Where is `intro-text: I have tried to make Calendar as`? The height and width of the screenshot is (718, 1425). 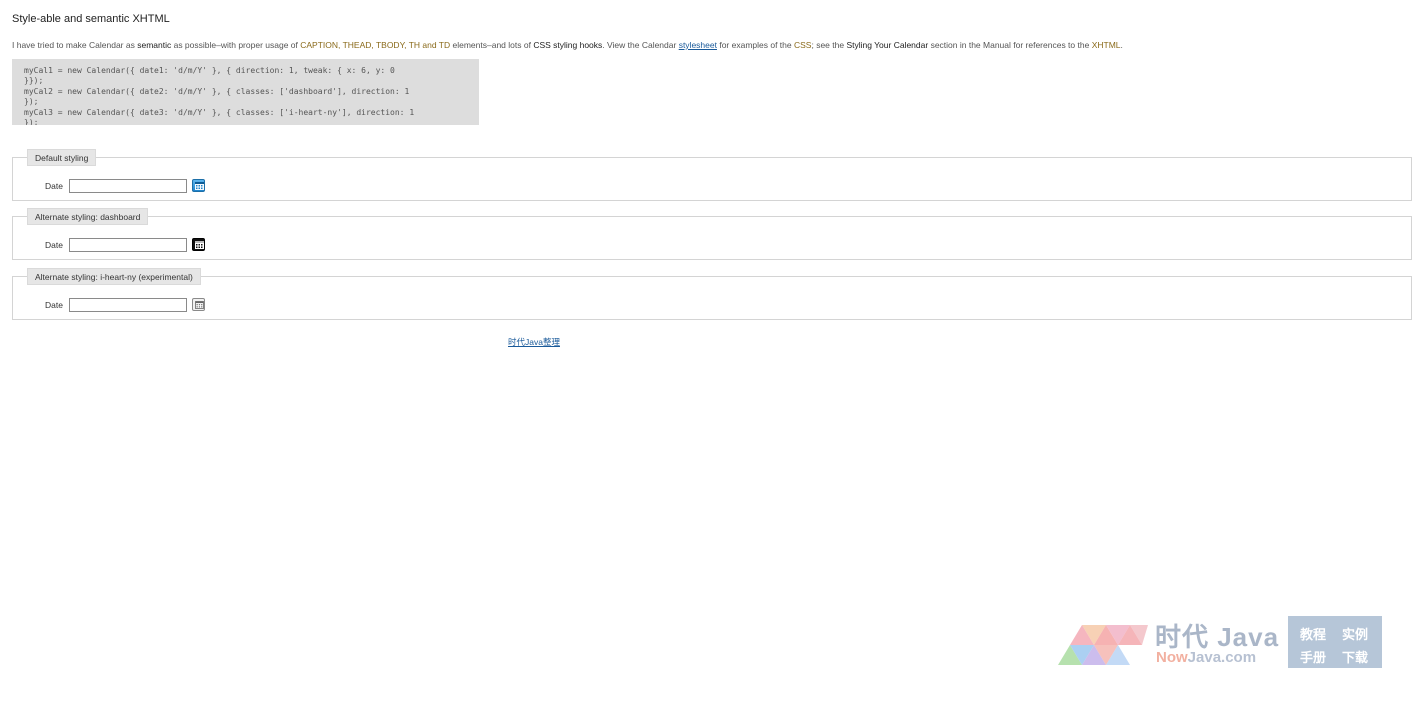
intro-text: I have tried to make Calendar as is located at coordinates (75, 45).